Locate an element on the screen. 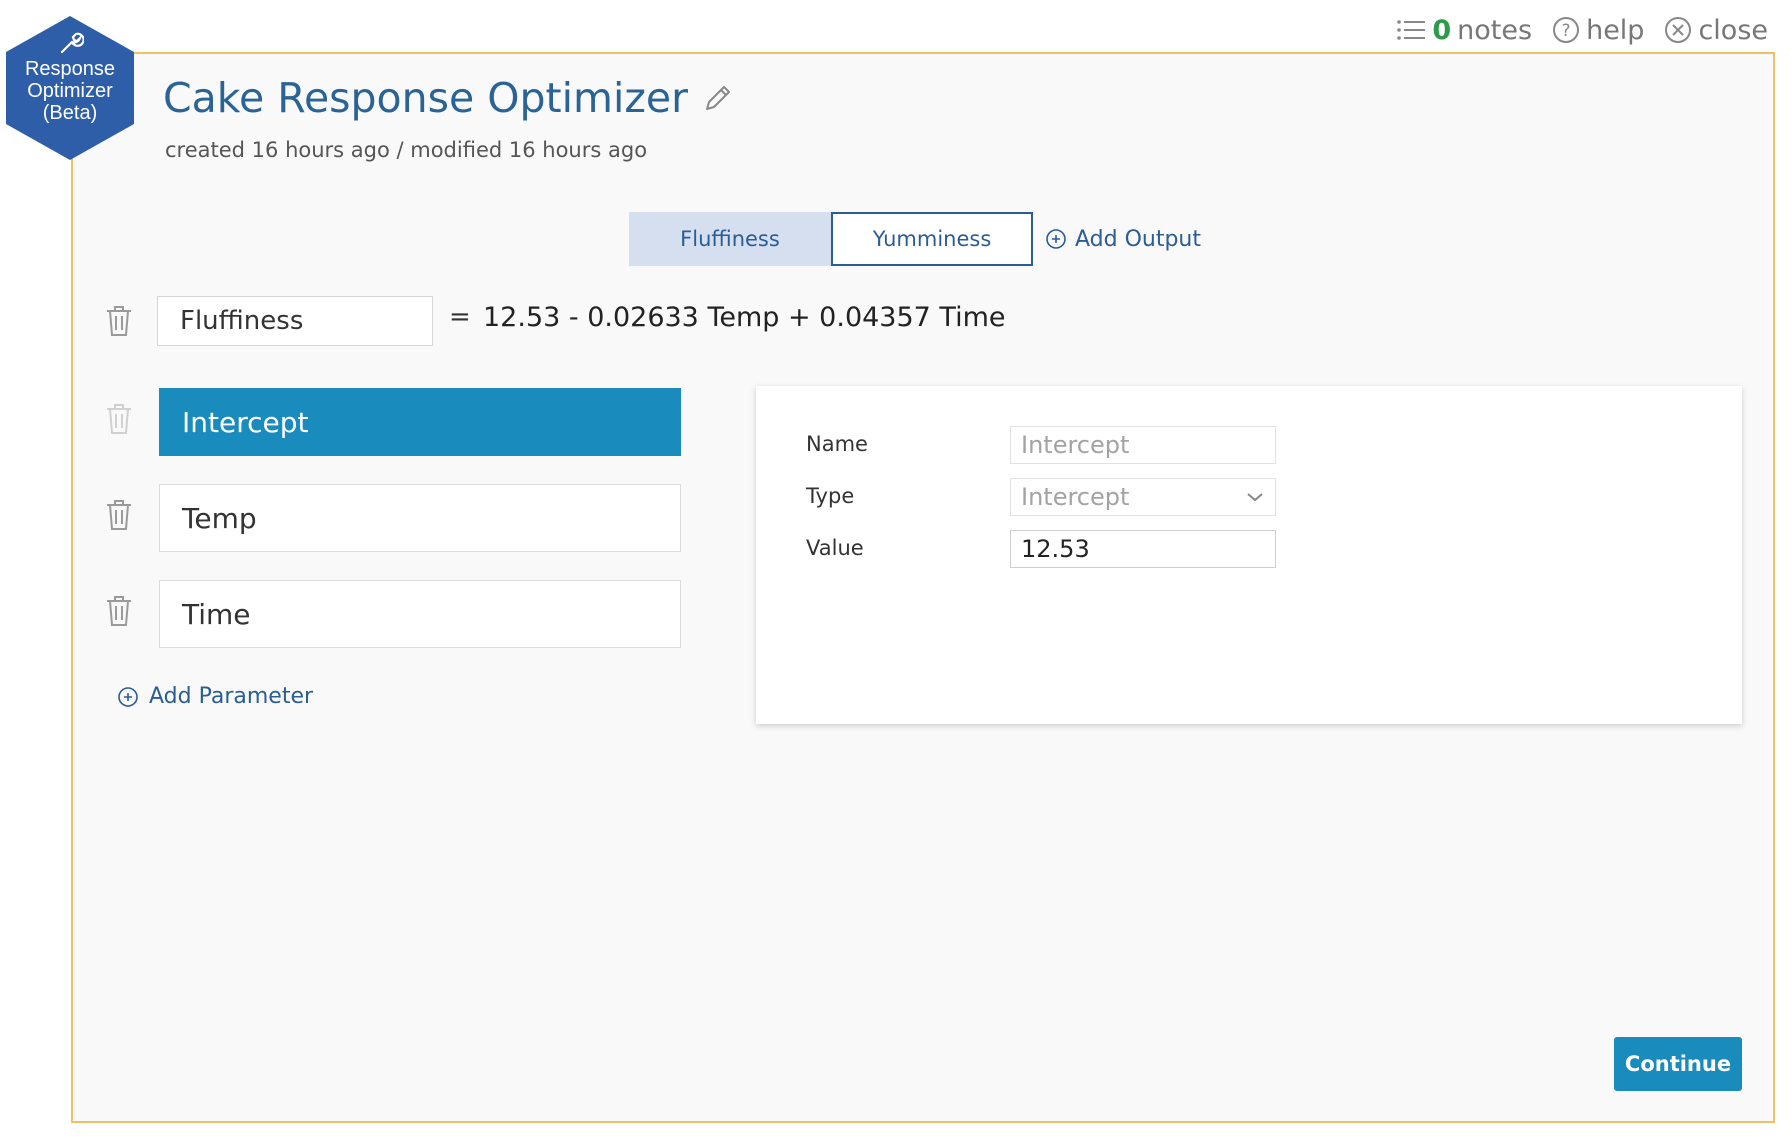  page-title-row: Cake Response Optimizer is located at coordinates (448, 98).